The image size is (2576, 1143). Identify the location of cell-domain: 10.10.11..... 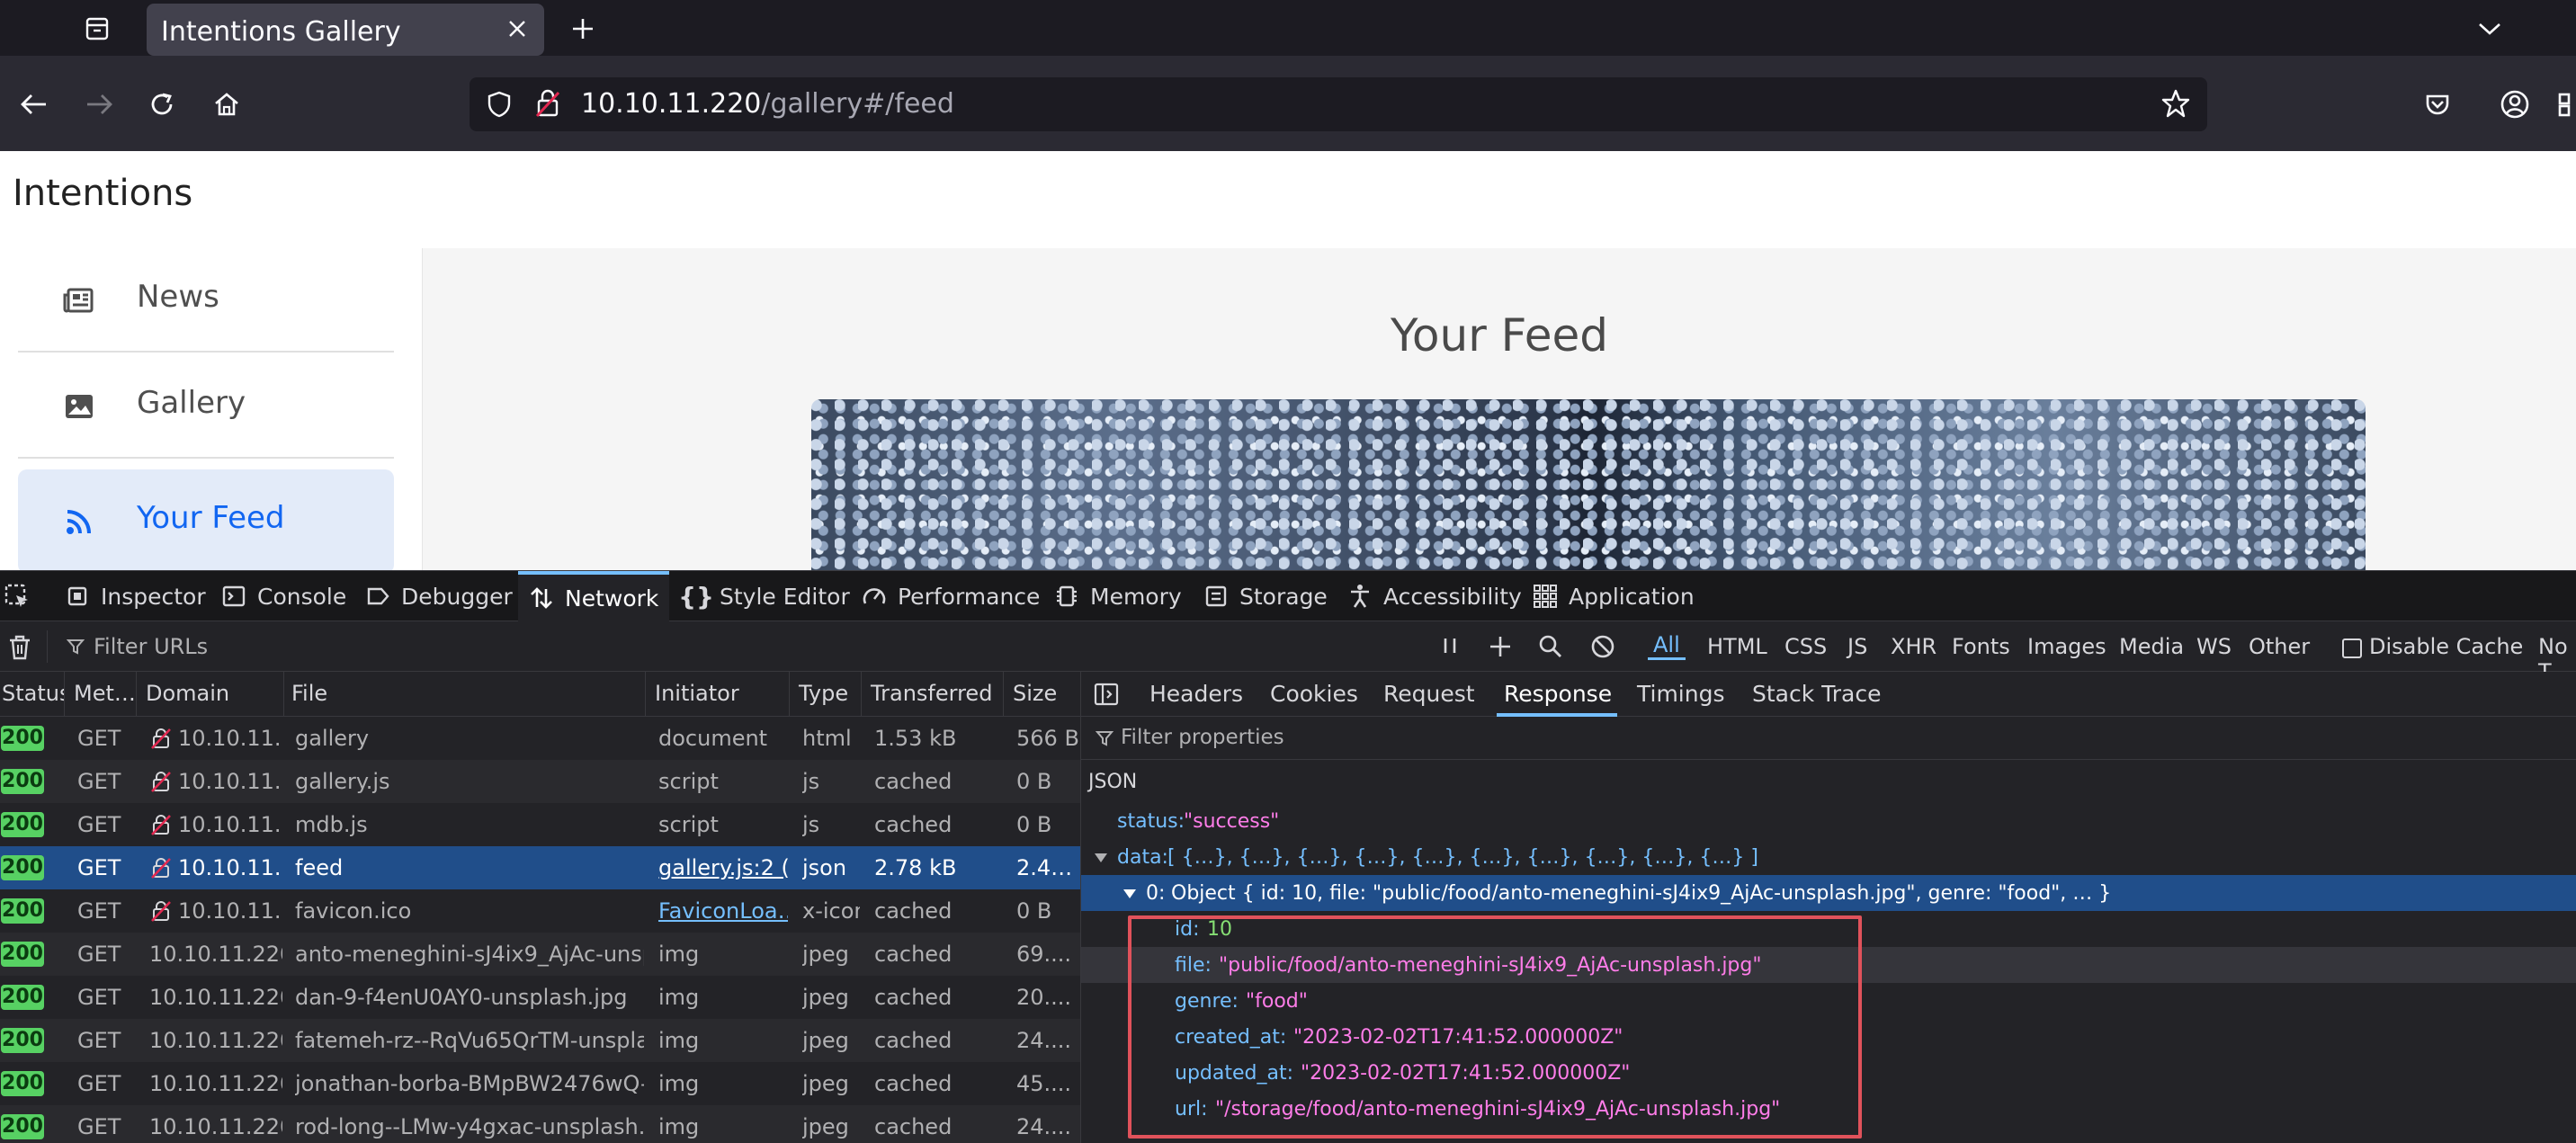
(215, 824).